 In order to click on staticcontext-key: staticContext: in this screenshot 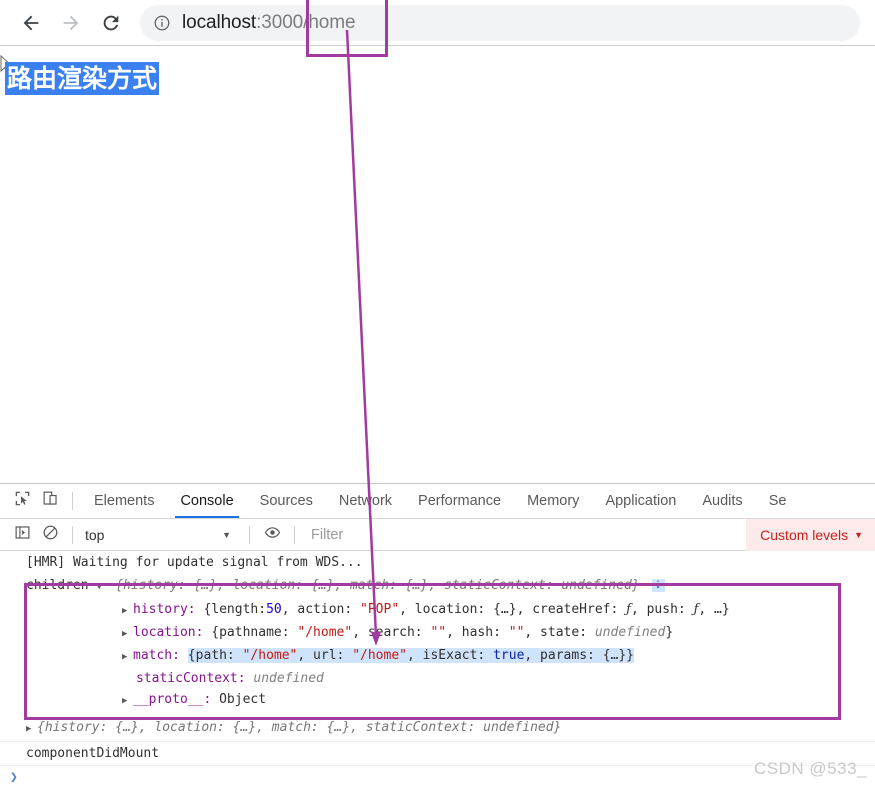, I will do `click(191, 678)`.